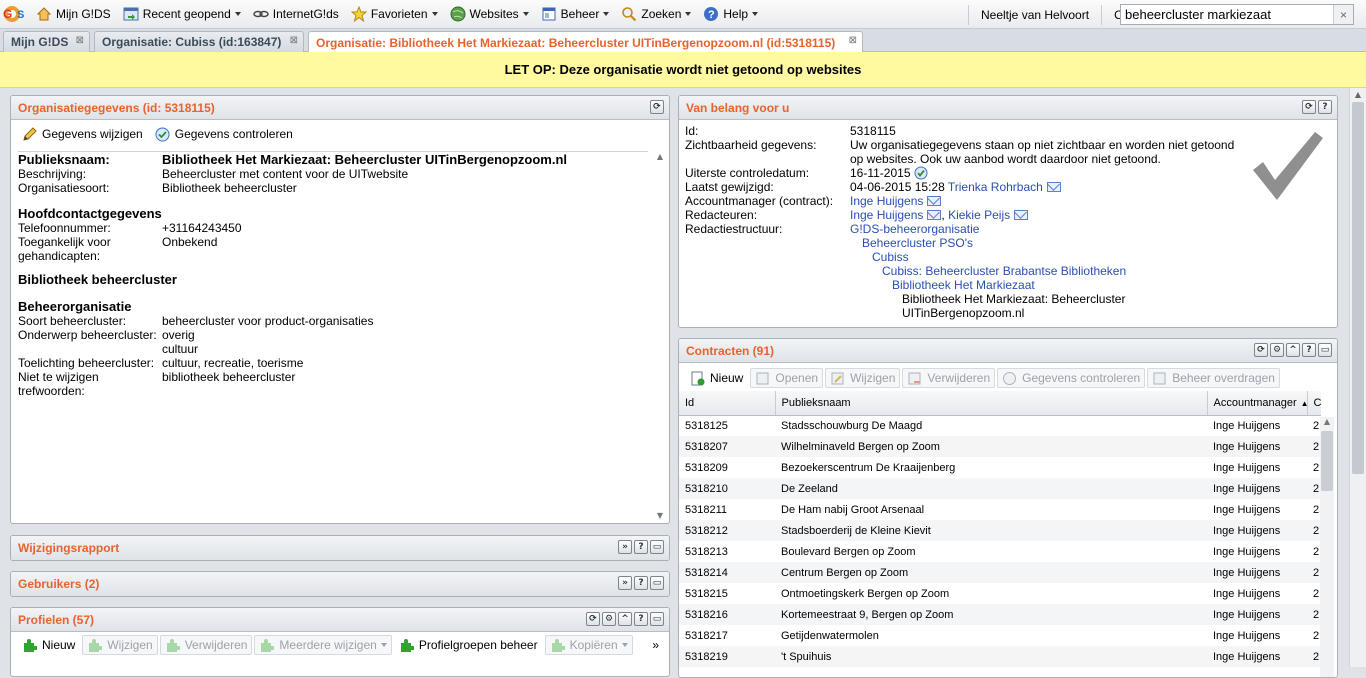 Image resolution: width=1366 pixels, height=678 pixels. What do you see at coordinates (1343, 14) in the screenshot?
I see `clear-search-button: ×` at bounding box center [1343, 14].